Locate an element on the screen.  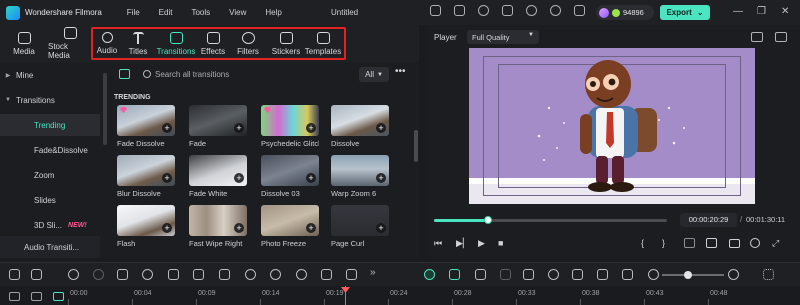
sidebar-item-3d-slides: 3D Sli... NEW! is located at coordinates (50, 225).